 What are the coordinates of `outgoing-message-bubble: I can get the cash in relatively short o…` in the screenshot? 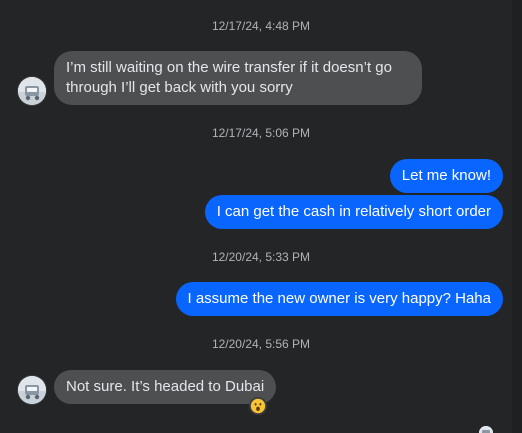 It's located at (353, 212).